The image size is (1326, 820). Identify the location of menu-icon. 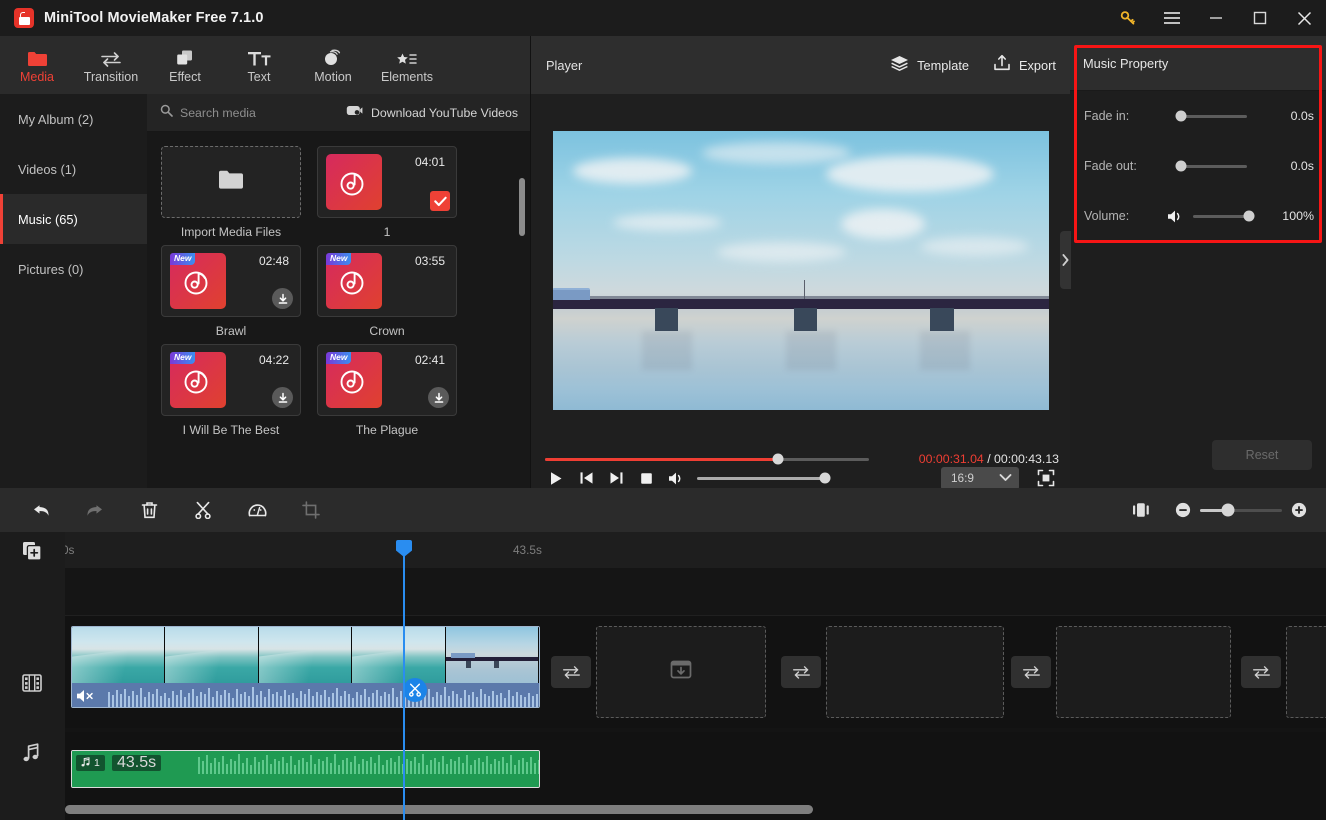
(1172, 18).